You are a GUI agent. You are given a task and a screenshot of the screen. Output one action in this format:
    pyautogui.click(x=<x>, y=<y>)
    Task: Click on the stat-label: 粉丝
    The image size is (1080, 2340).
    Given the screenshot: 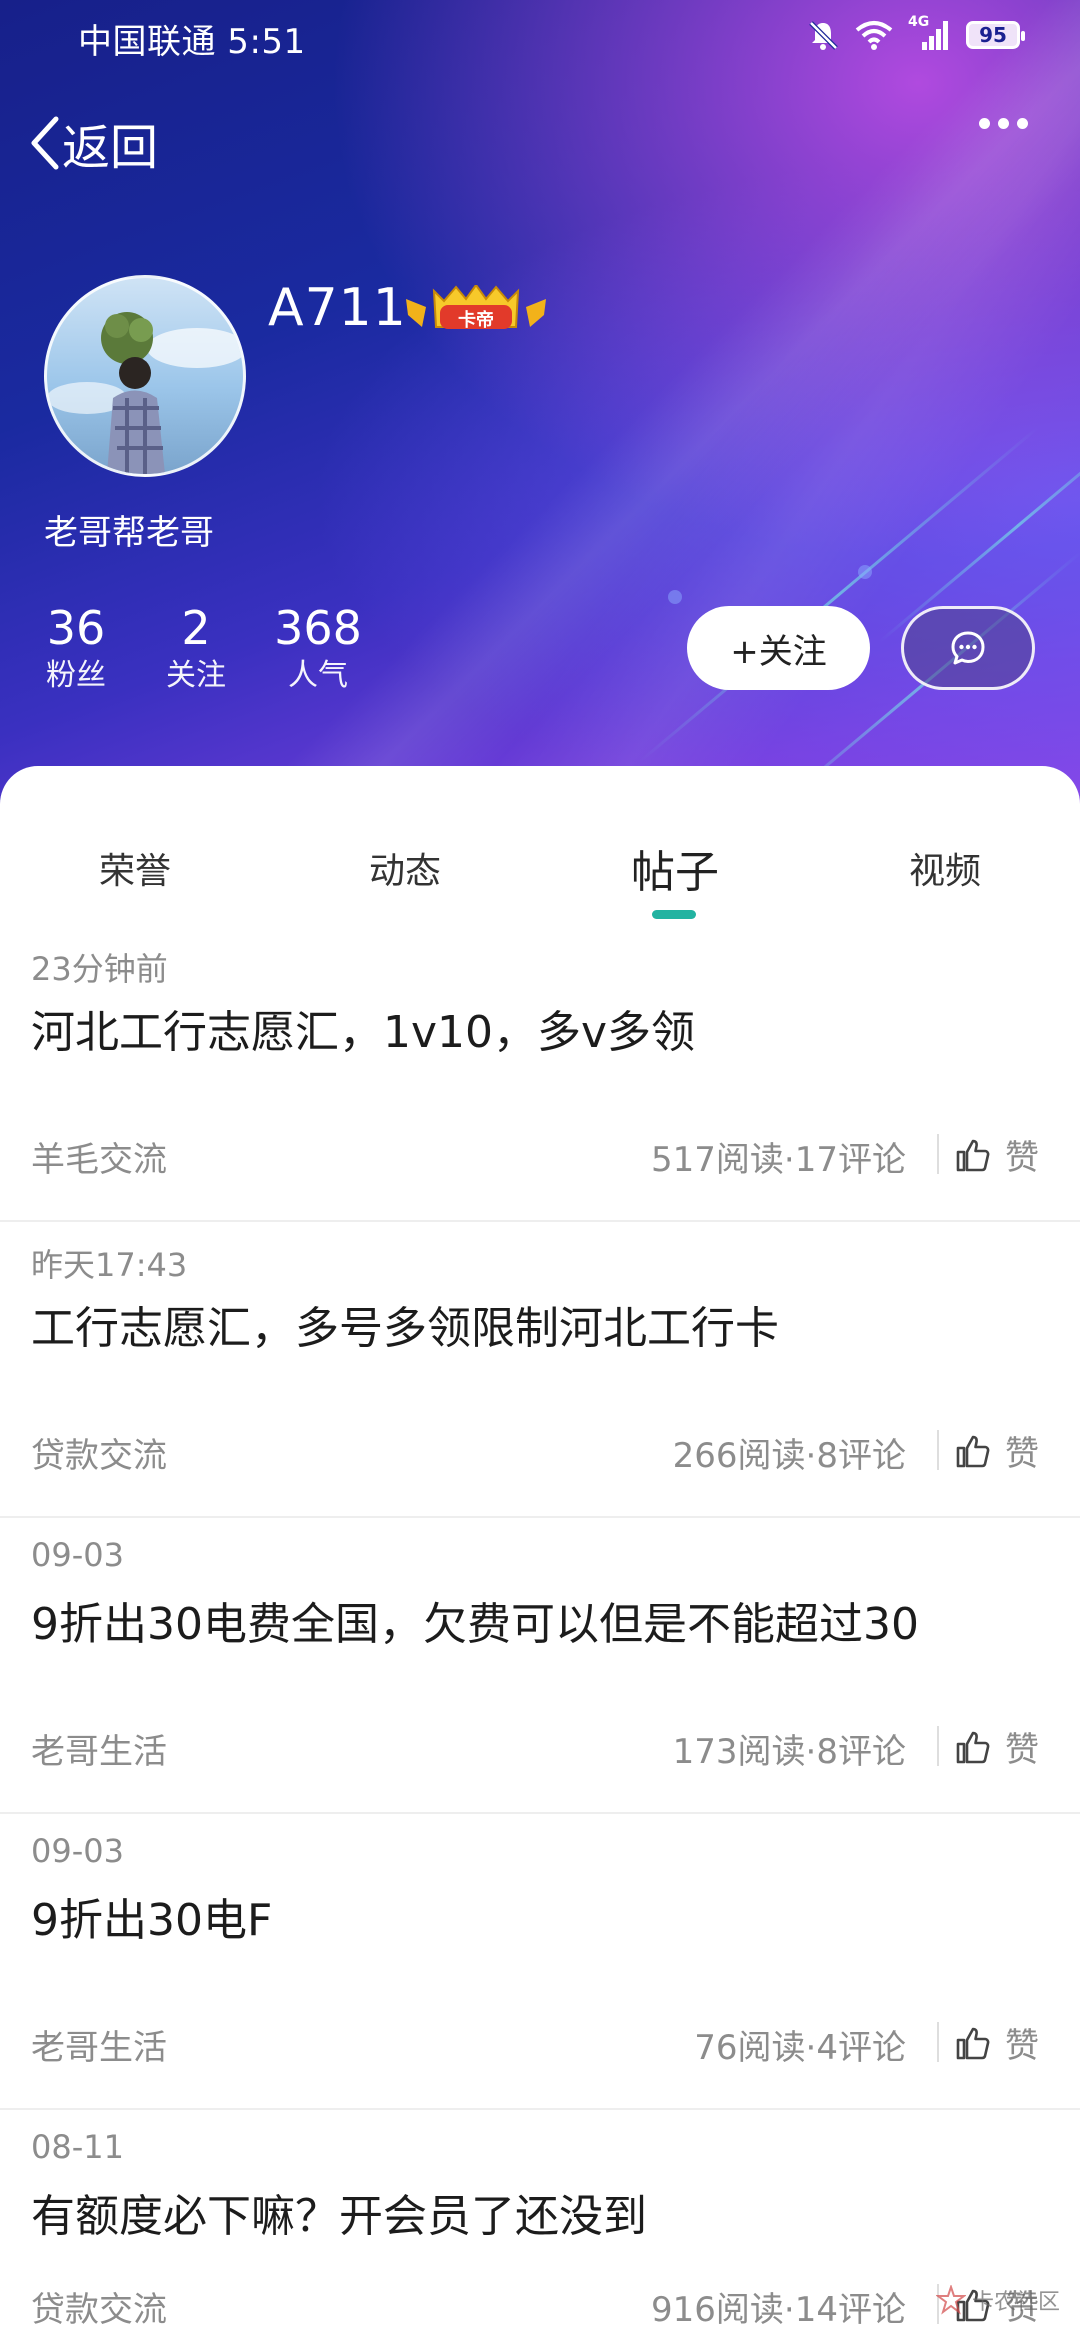 What is the action you would take?
    pyautogui.click(x=76, y=675)
    